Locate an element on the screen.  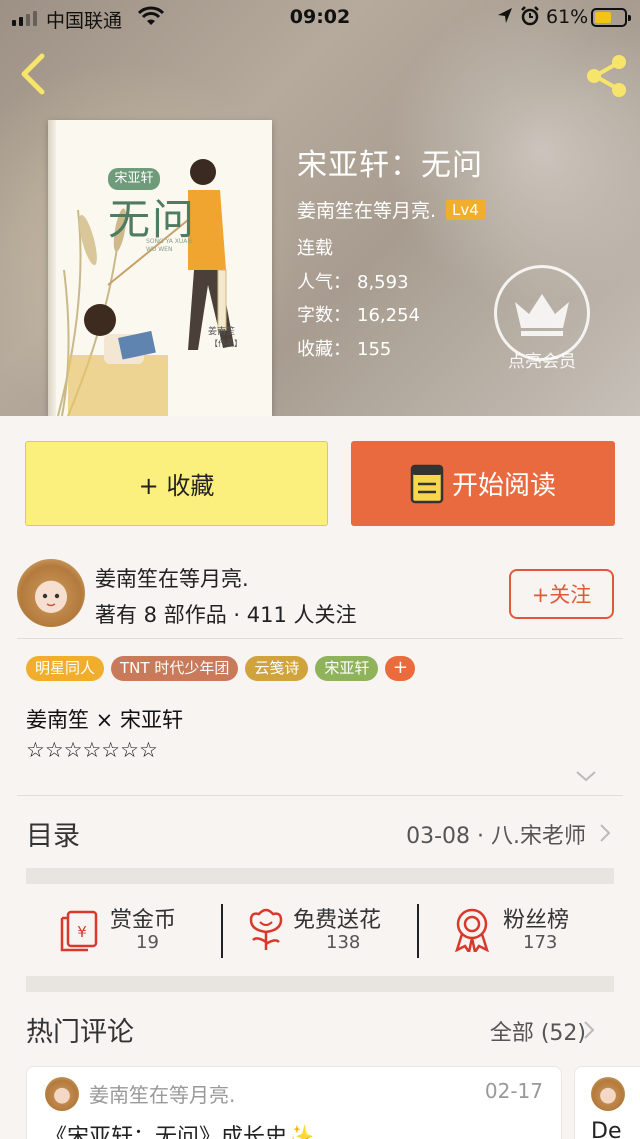
start-reading-label: 开始阅读 is located at coordinates (503, 486).